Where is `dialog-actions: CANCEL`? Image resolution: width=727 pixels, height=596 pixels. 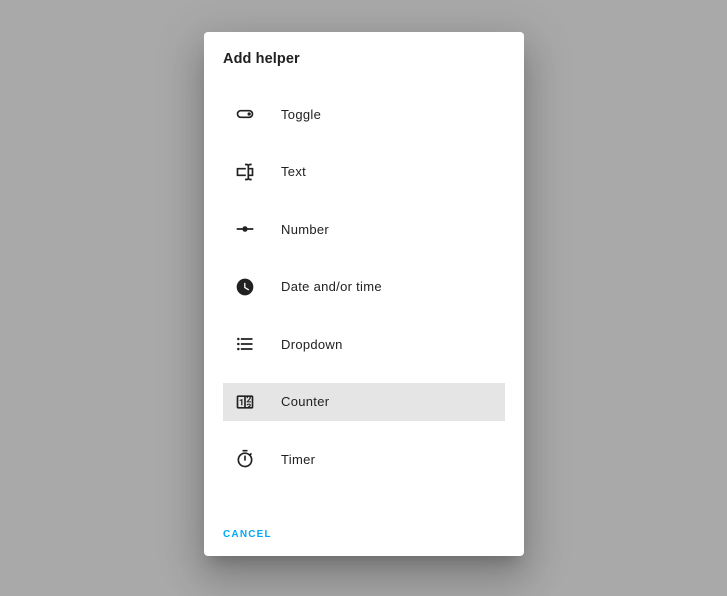
dialog-actions: CANCEL is located at coordinates (247, 533).